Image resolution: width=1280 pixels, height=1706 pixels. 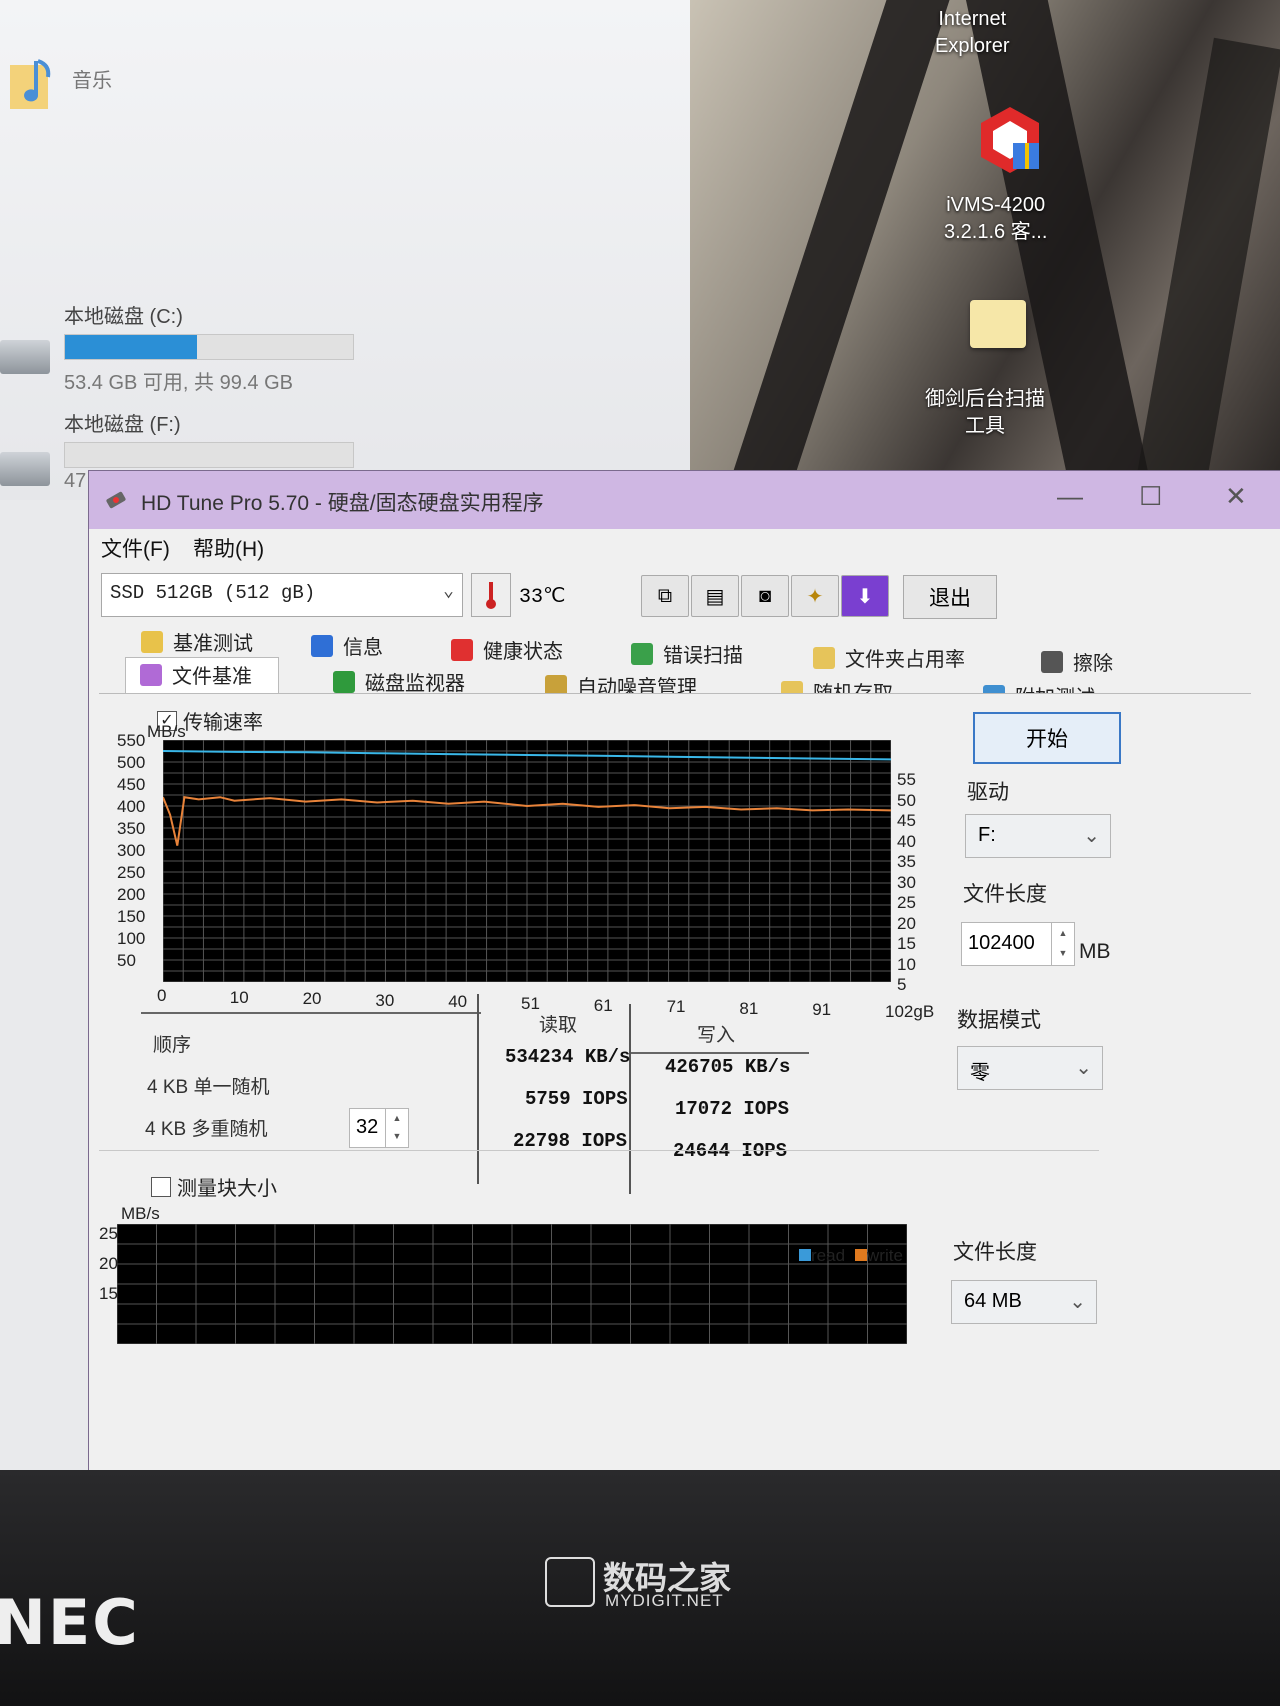 I want to click on trash-icon, so click(x=1052, y=661).